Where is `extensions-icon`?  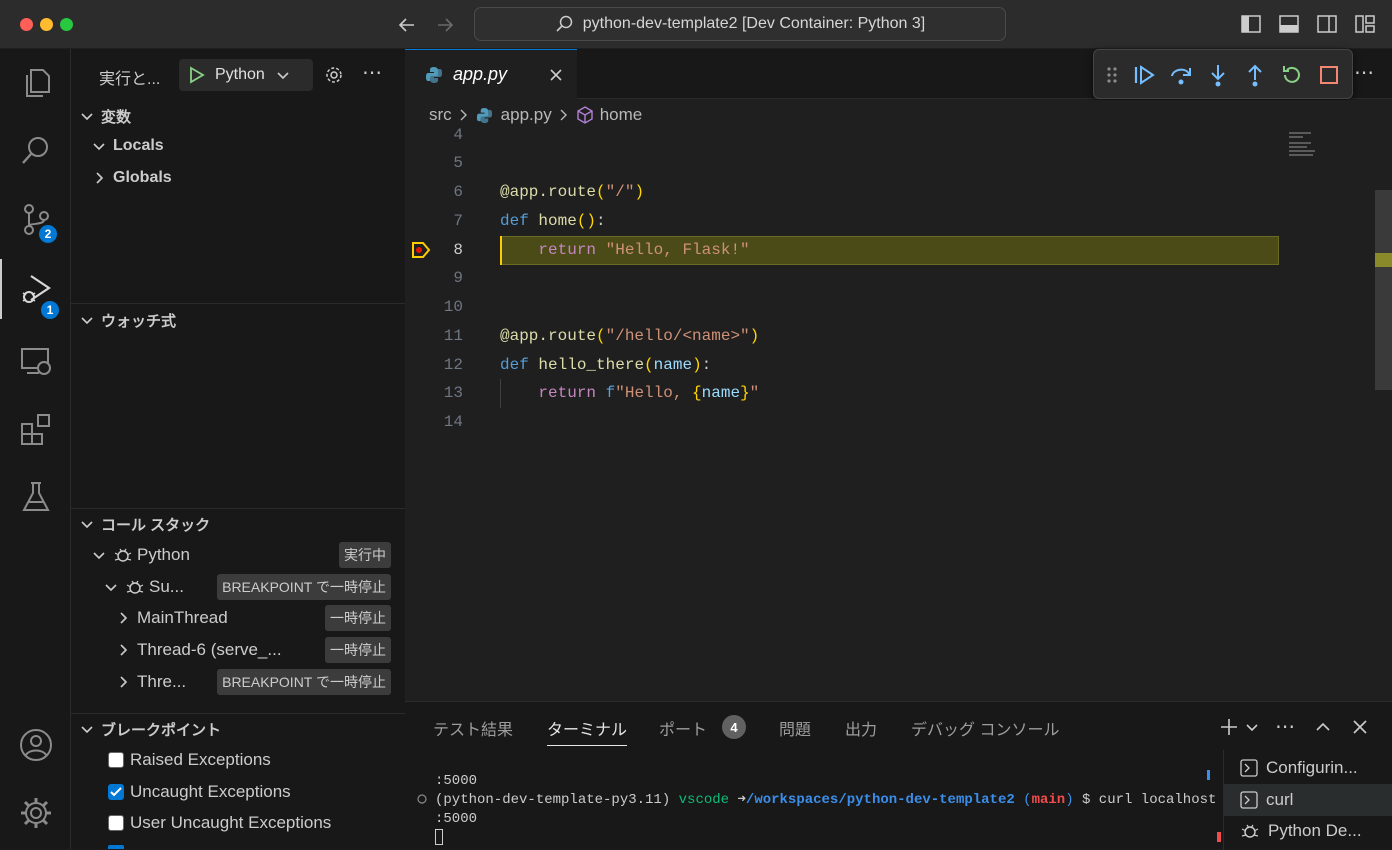
extensions-icon is located at coordinates (35, 429).